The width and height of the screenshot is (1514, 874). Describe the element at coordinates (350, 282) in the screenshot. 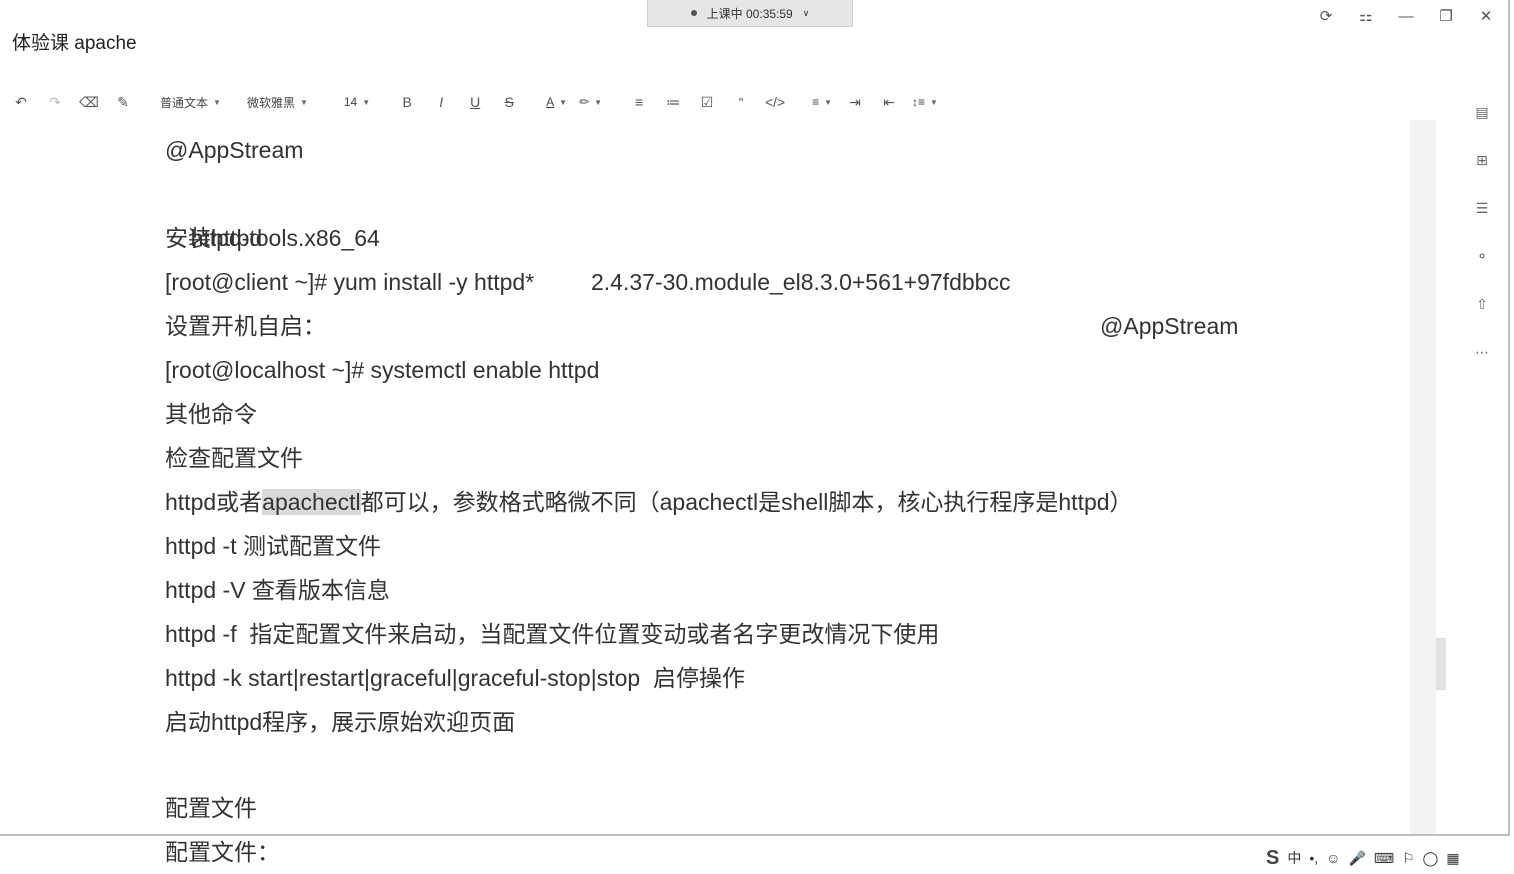

I see `doc-line: [root@client ~]# yum install -y httpd*` at that location.